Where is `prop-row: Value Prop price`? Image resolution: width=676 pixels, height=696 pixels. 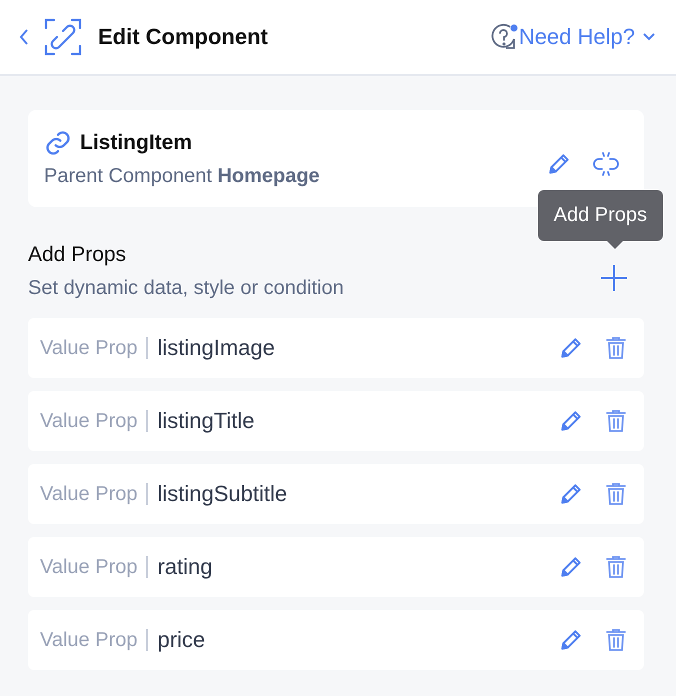
prop-row: Value Prop price is located at coordinates (336, 640).